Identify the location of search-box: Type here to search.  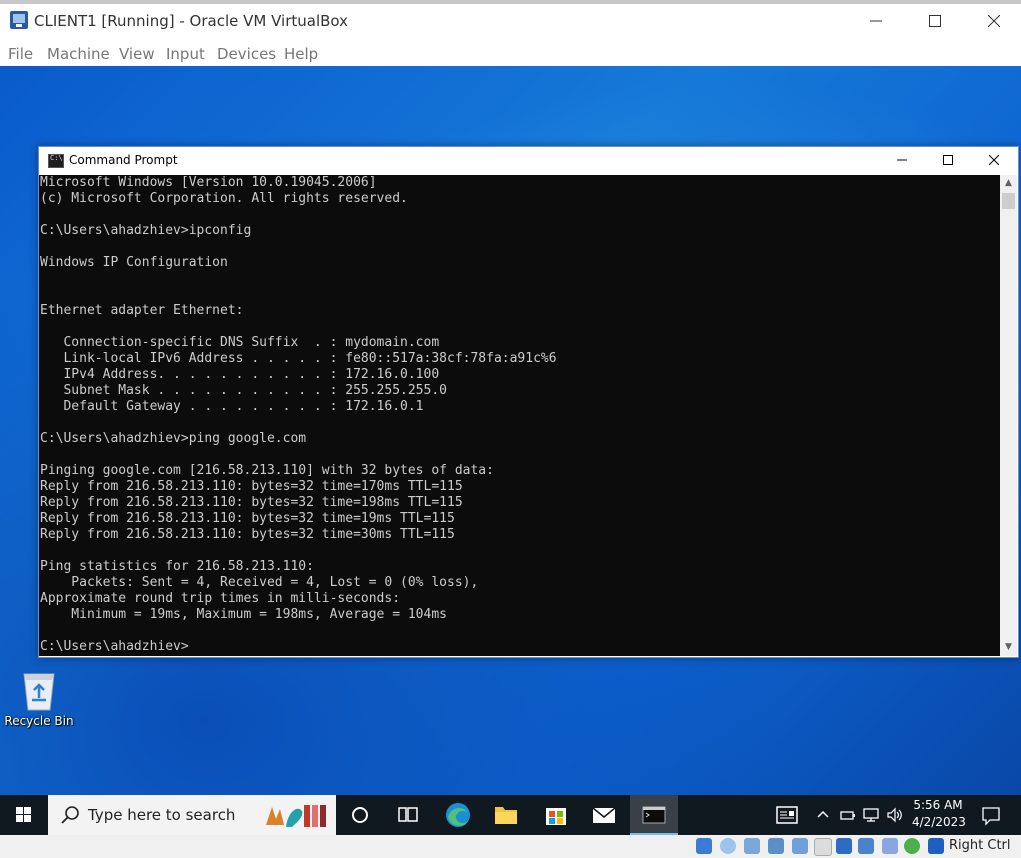
(192, 815).